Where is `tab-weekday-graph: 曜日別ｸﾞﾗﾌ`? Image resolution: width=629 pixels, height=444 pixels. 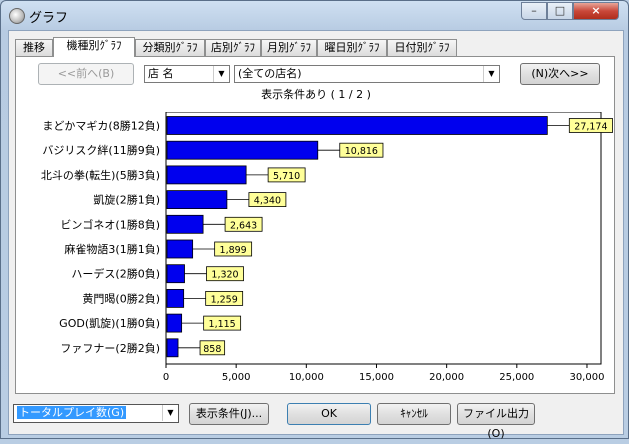
tab-weekday-graph: 曜日別ｸﾞﾗﾌ is located at coordinates (352, 47).